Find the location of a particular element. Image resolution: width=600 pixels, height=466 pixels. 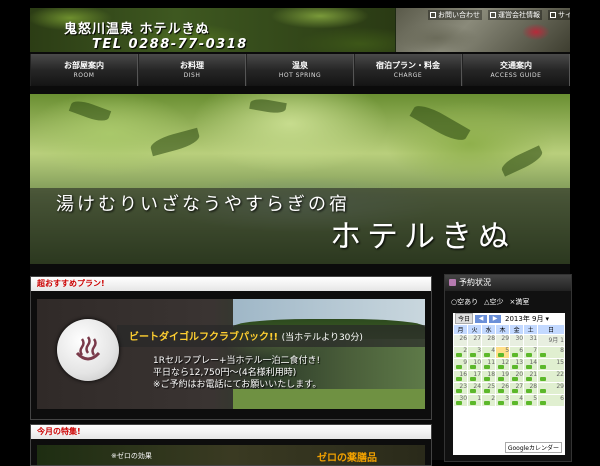

calendar-day: 15 is located at coordinates (551, 364).